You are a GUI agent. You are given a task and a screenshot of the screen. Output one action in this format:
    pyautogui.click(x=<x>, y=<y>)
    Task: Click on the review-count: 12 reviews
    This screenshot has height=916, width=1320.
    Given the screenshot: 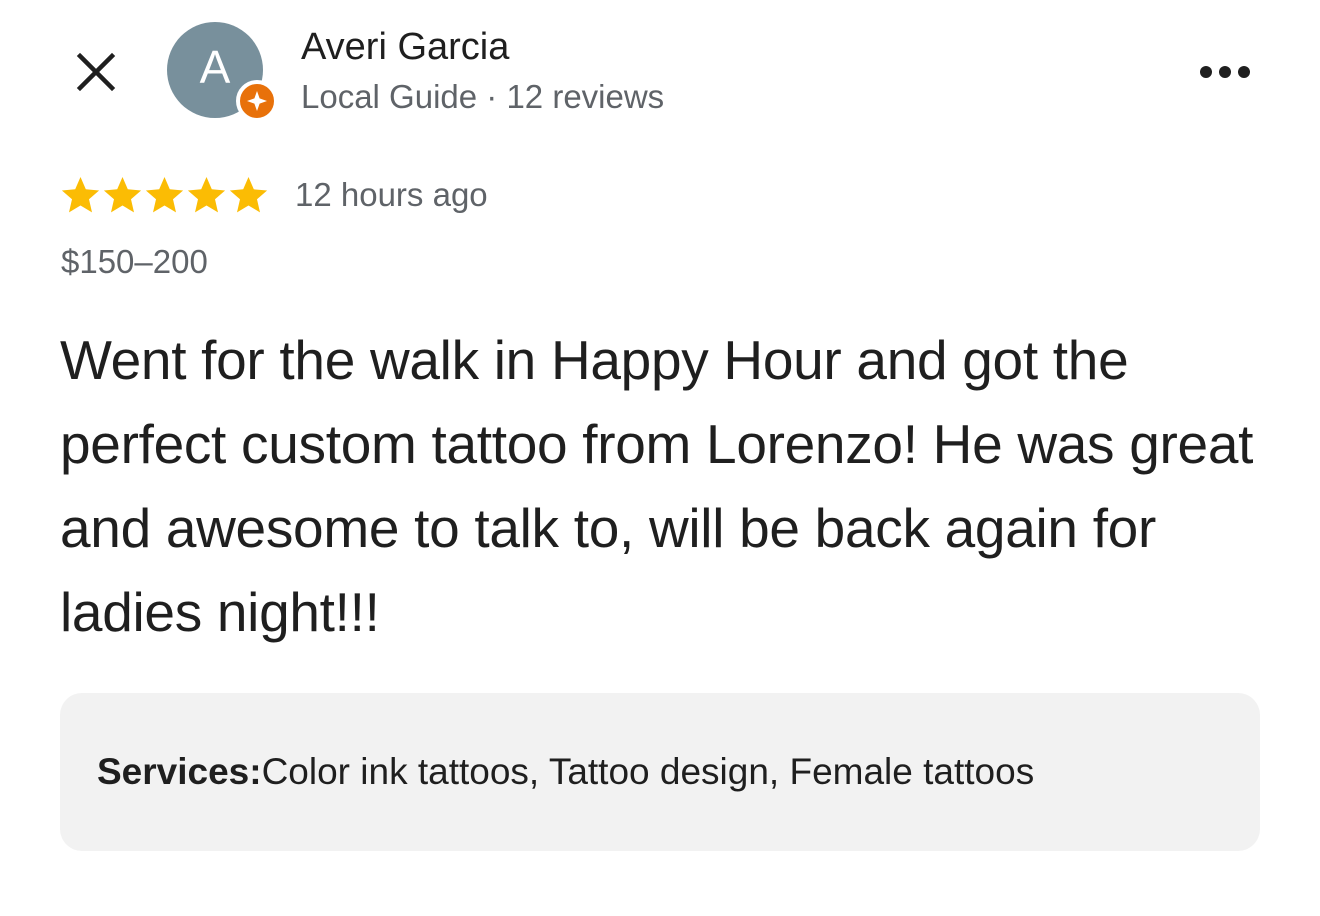 What is the action you would take?
    pyautogui.click(x=585, y=96)
    